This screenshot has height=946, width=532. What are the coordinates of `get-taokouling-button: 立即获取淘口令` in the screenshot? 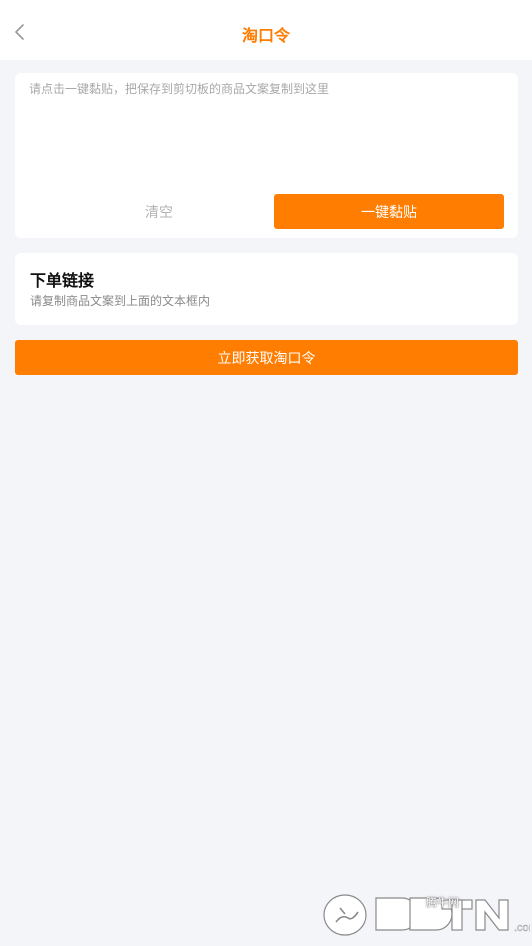 It's located at (266, 357).